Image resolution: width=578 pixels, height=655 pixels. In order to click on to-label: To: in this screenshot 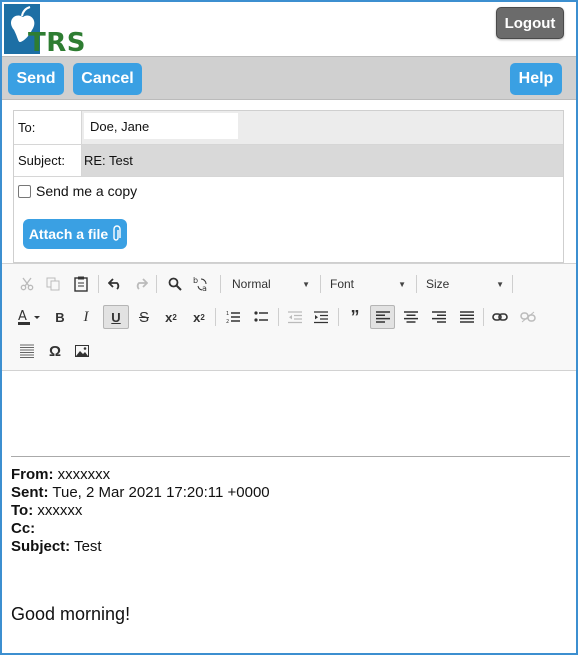, I will do `click(48, 127)`.